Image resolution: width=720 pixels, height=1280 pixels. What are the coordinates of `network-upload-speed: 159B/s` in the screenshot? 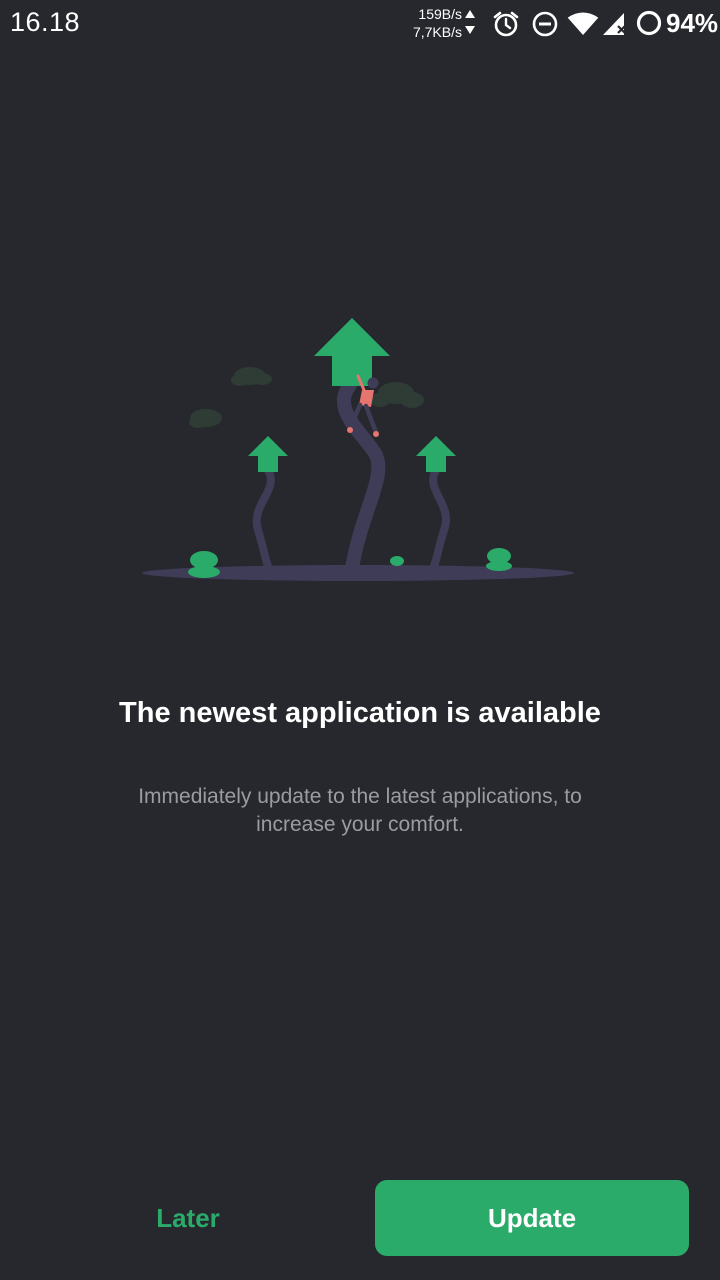 It's located at (440, 14).